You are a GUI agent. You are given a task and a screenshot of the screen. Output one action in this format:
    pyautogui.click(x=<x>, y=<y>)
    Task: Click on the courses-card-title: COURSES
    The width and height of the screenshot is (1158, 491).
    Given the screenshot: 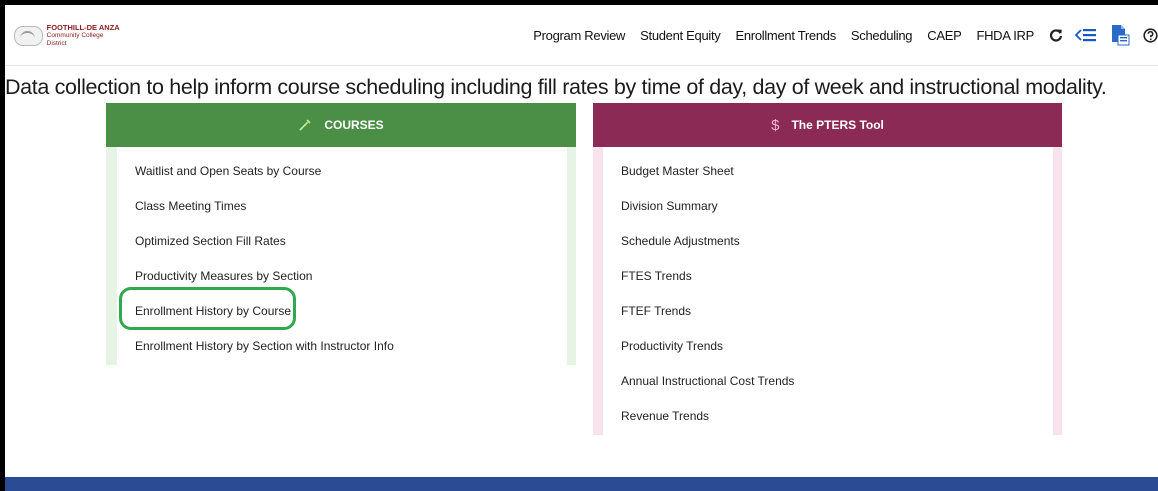 What is the action you would take?
    pyautogui.click(x=354, y=125)
    